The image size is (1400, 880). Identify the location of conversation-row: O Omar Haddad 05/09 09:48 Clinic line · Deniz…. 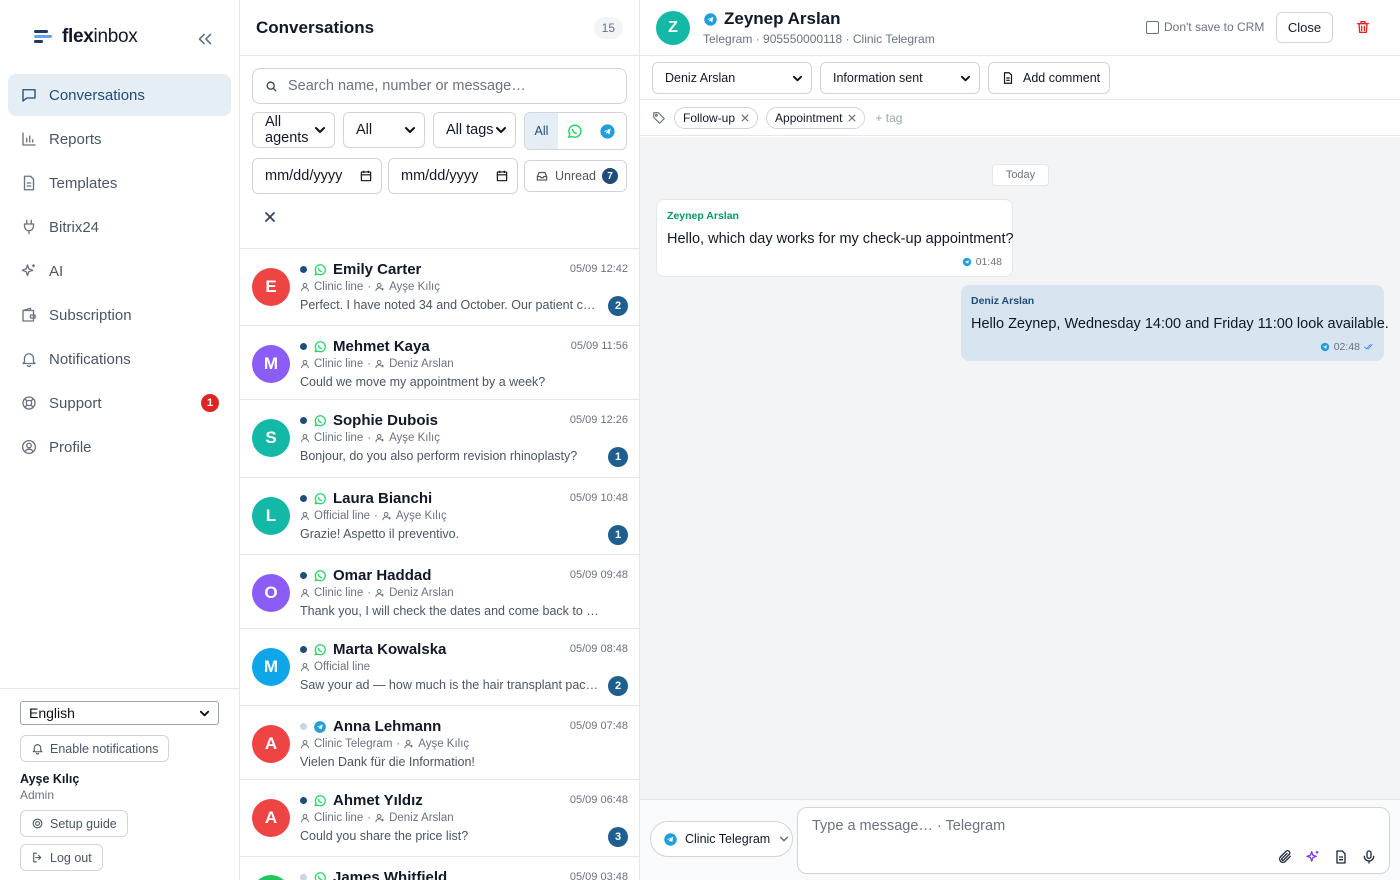
(439, 592).